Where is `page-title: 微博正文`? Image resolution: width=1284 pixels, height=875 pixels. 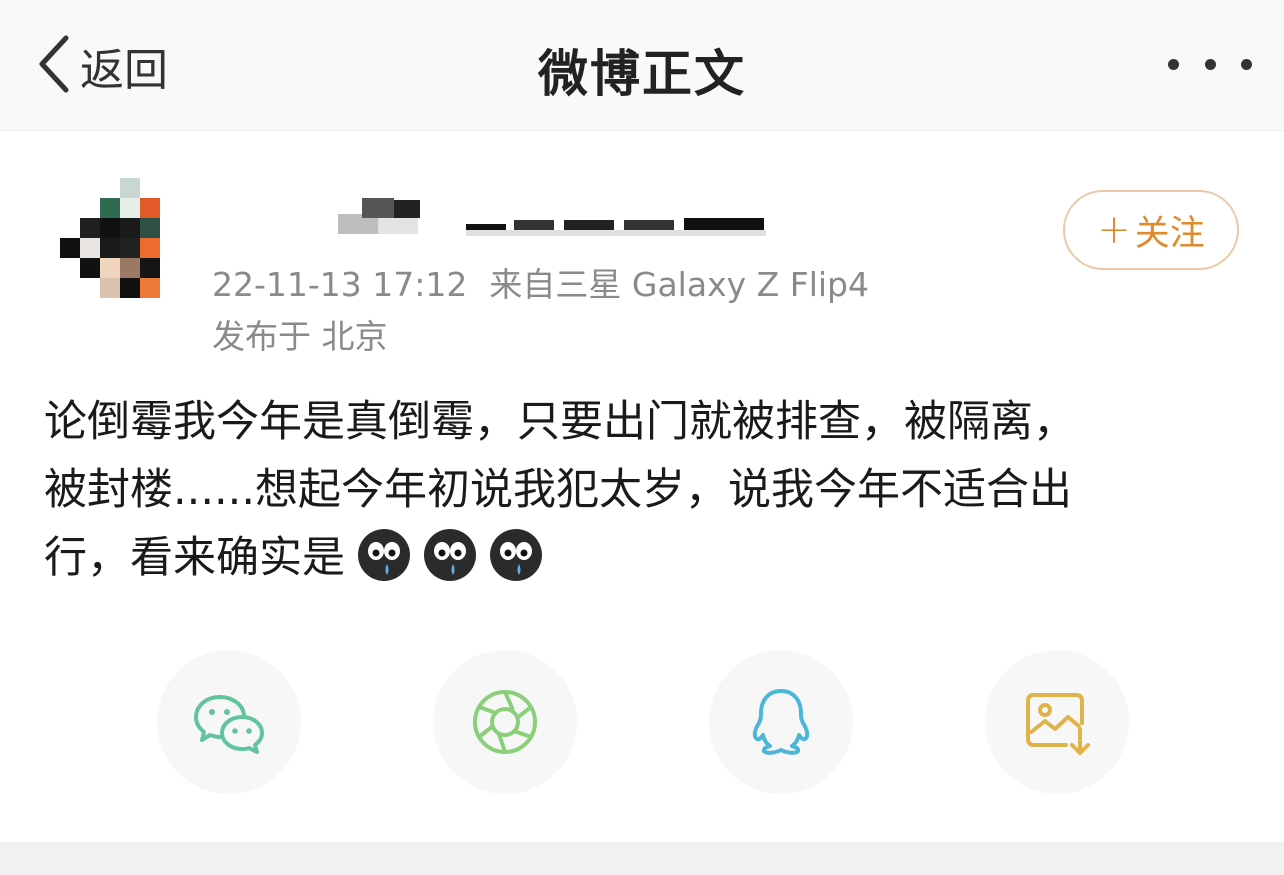 page-title: 微博正文 is located at coordinates (642, 74).